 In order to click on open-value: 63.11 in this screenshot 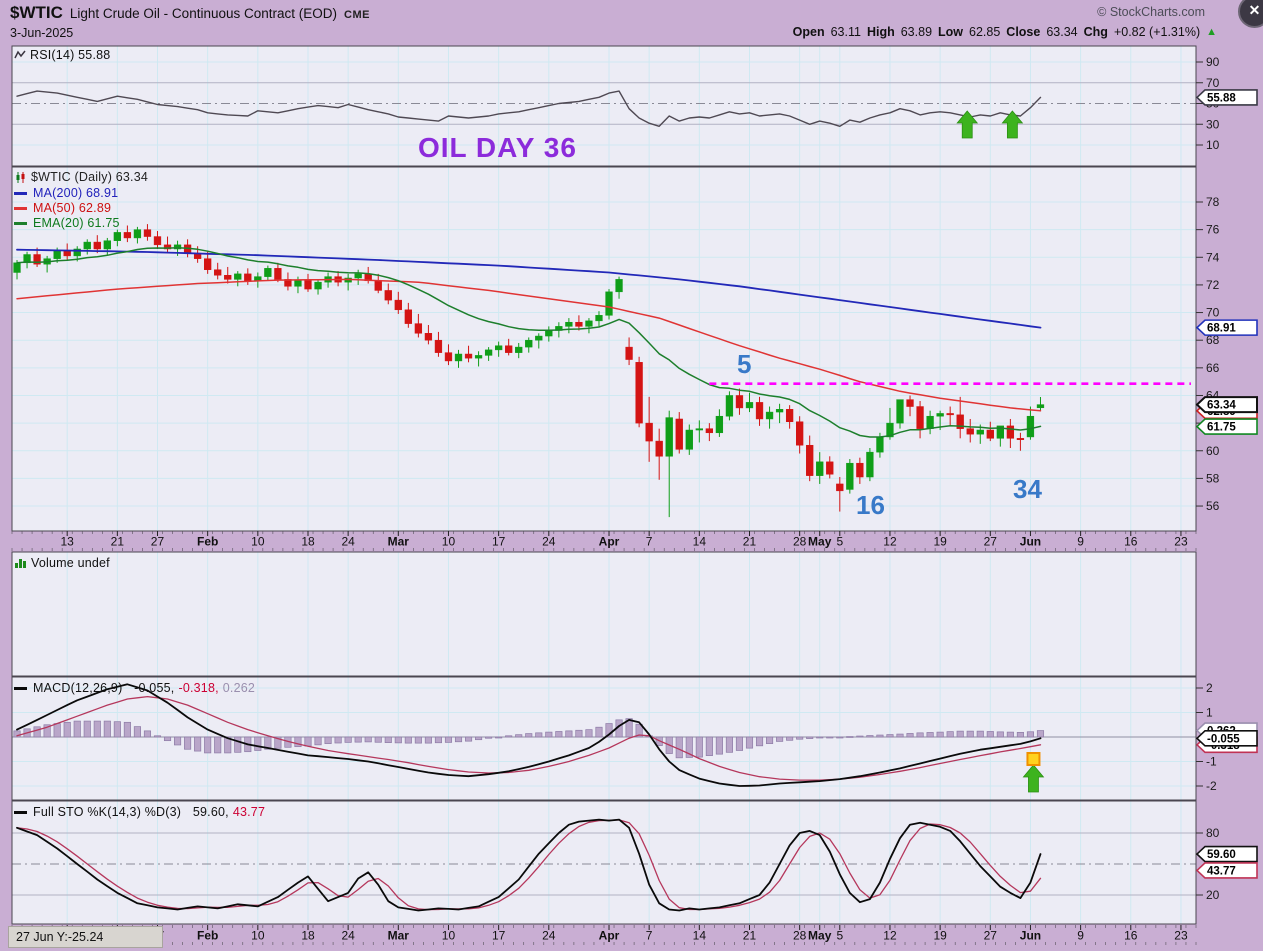, I will do `click(845, 32)`.